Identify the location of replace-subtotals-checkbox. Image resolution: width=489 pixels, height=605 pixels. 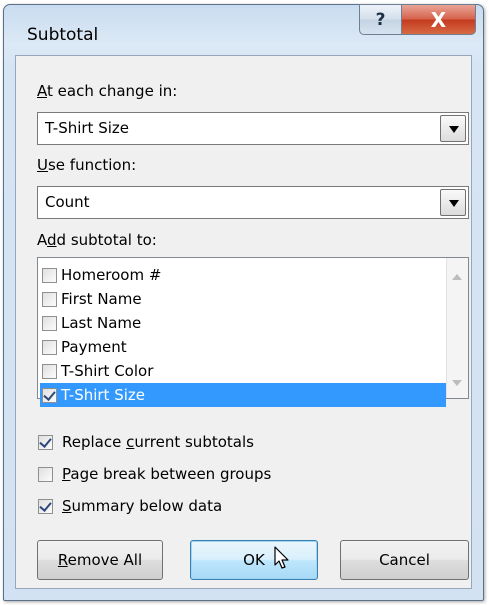
(45, 442).